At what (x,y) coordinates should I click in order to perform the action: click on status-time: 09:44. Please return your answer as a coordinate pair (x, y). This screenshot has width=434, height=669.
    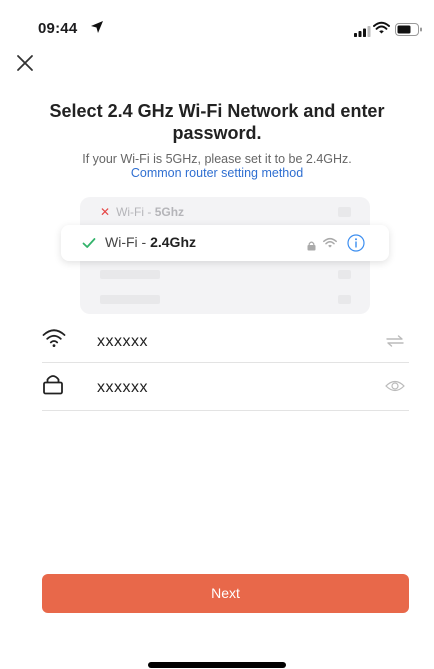
    Looking at the image, I should click on (58, 28).